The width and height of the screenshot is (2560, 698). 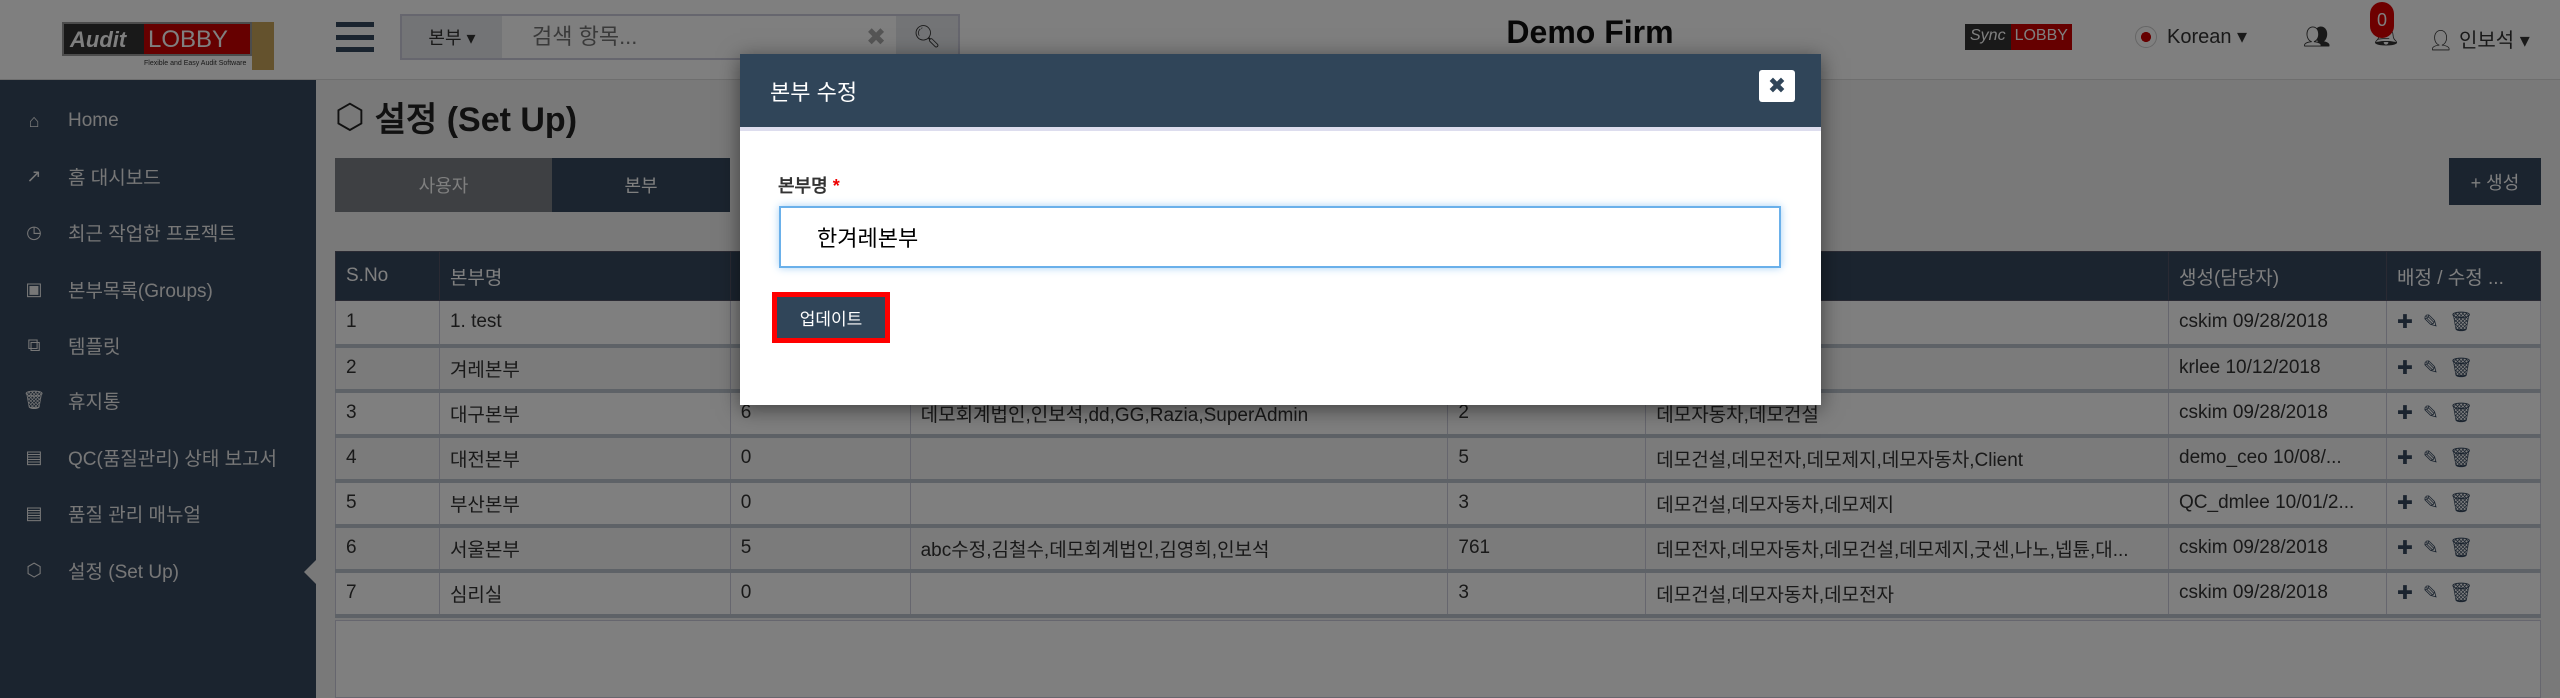 I want to click on modal-header: 본부 수정, so click(x=1280, y=92).